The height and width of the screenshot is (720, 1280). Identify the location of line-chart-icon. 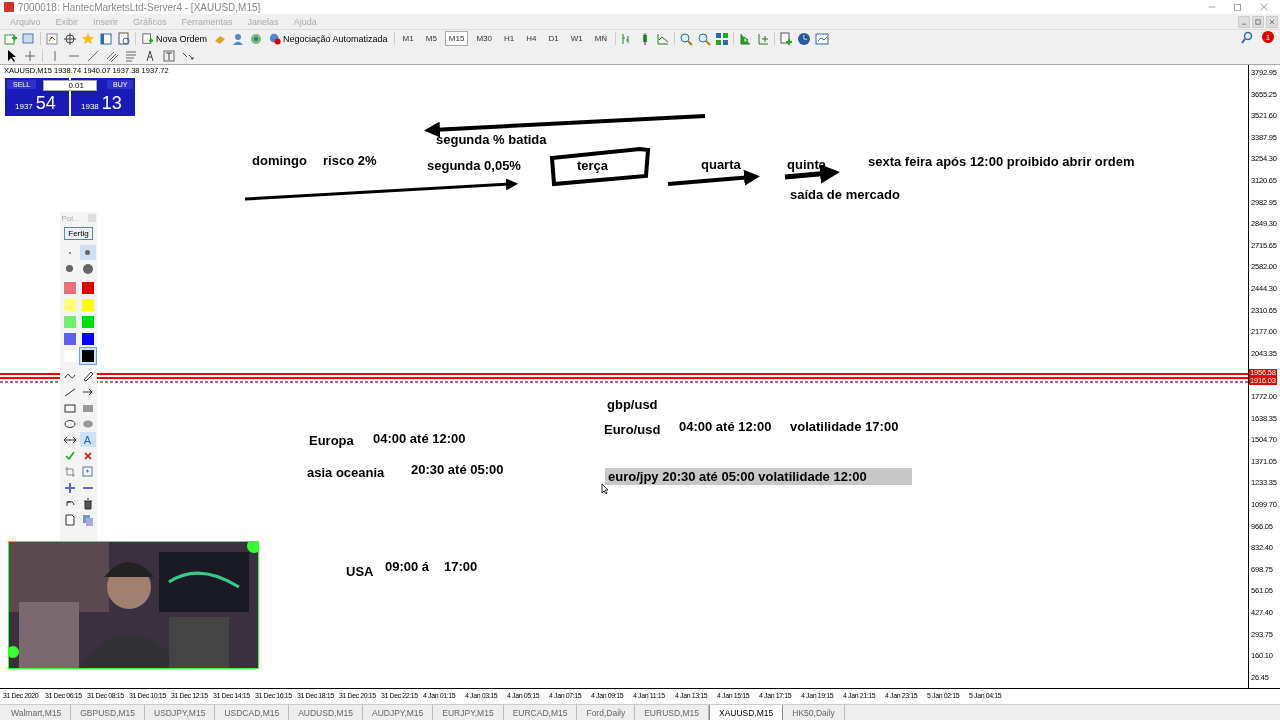
(663, 38).